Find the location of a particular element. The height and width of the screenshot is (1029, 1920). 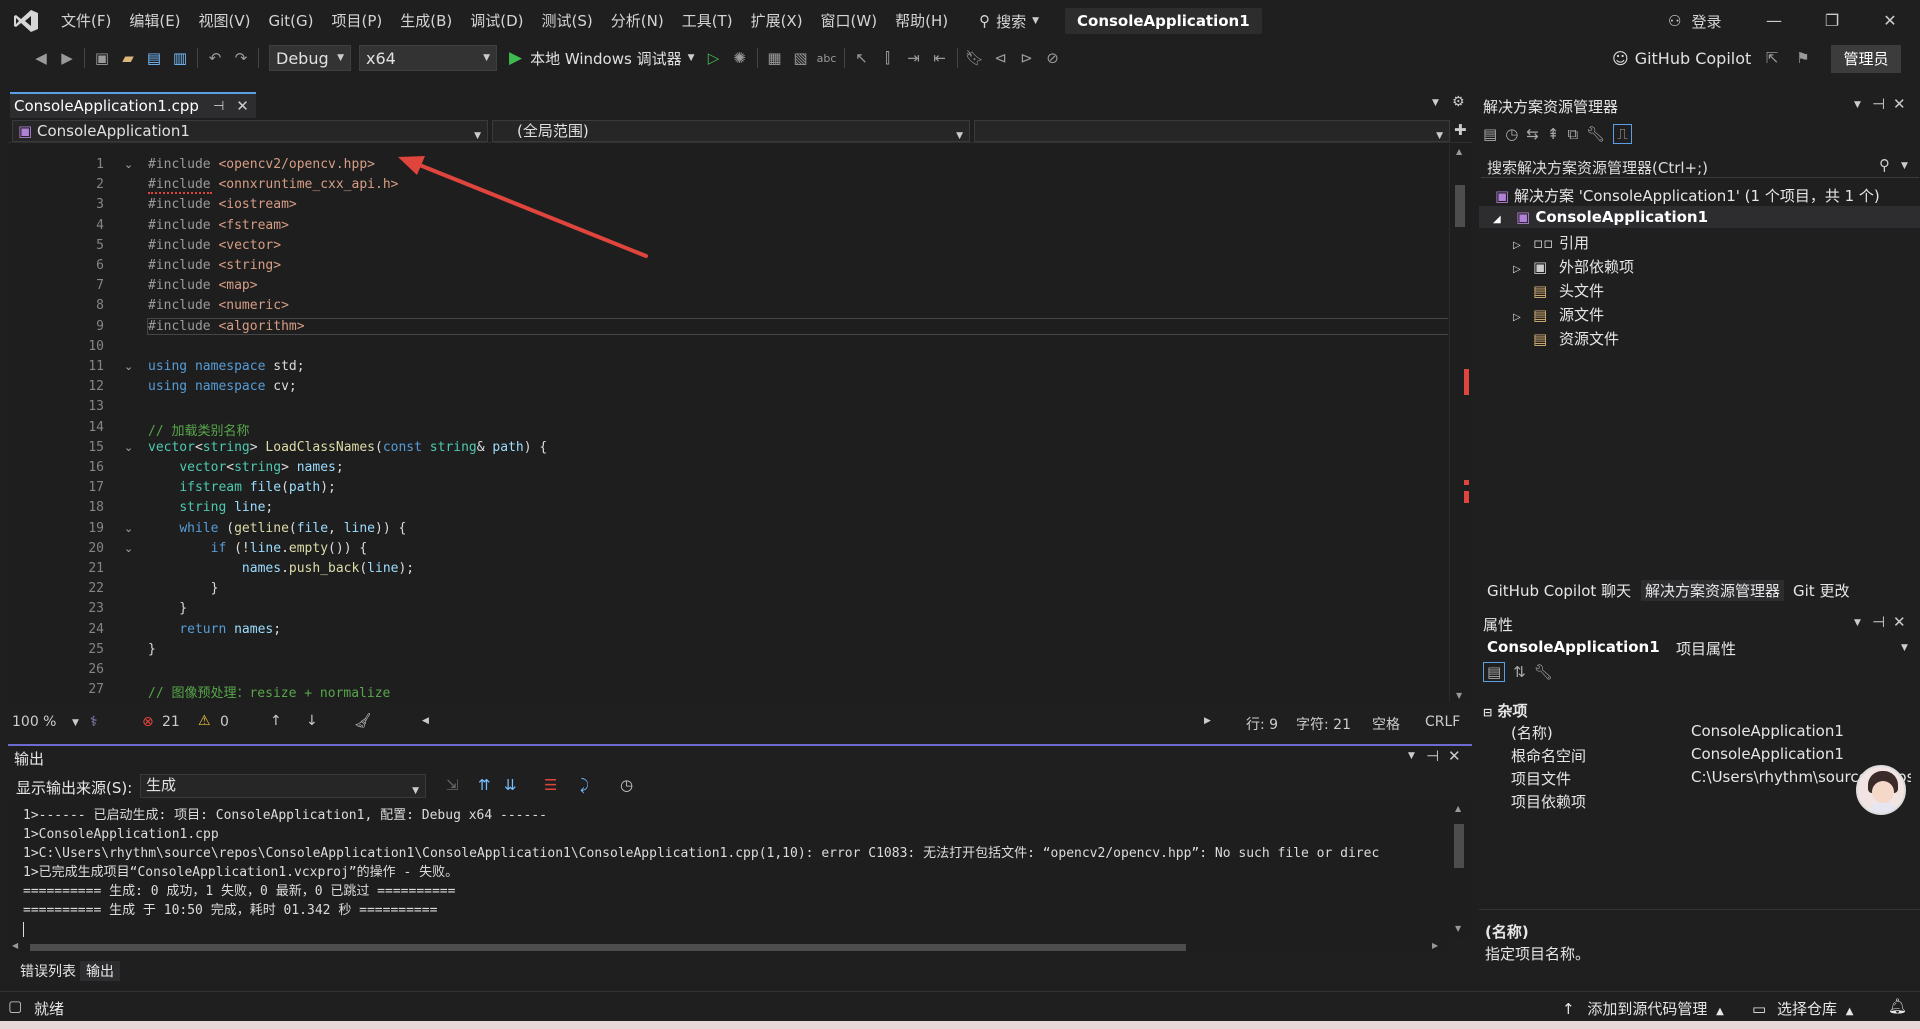

prev-message-icon: ⇈ is located at coordinates (484, 785).